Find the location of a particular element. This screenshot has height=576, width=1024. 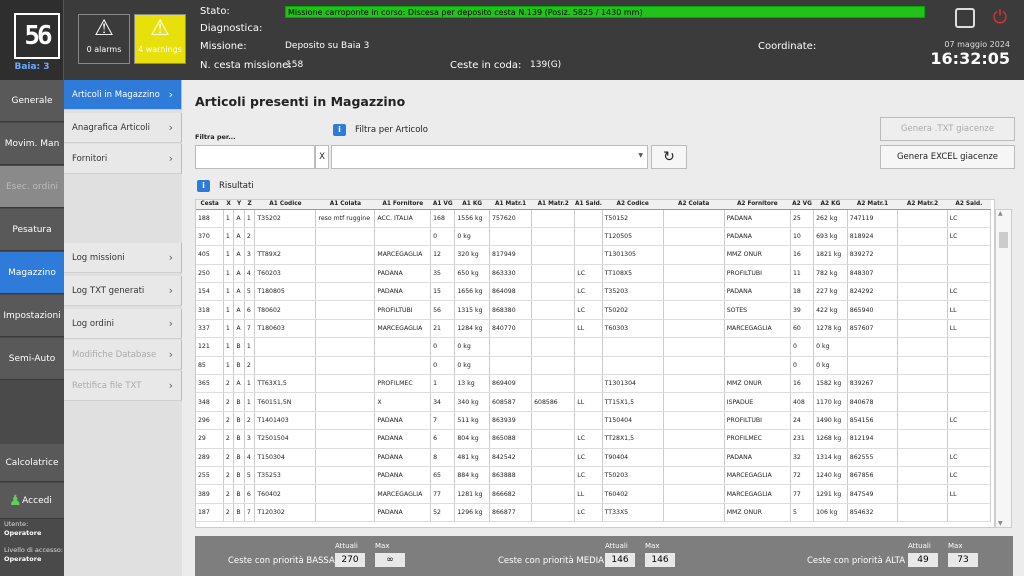

table-cell: TT108X5 is located at coordinates (633, 274).